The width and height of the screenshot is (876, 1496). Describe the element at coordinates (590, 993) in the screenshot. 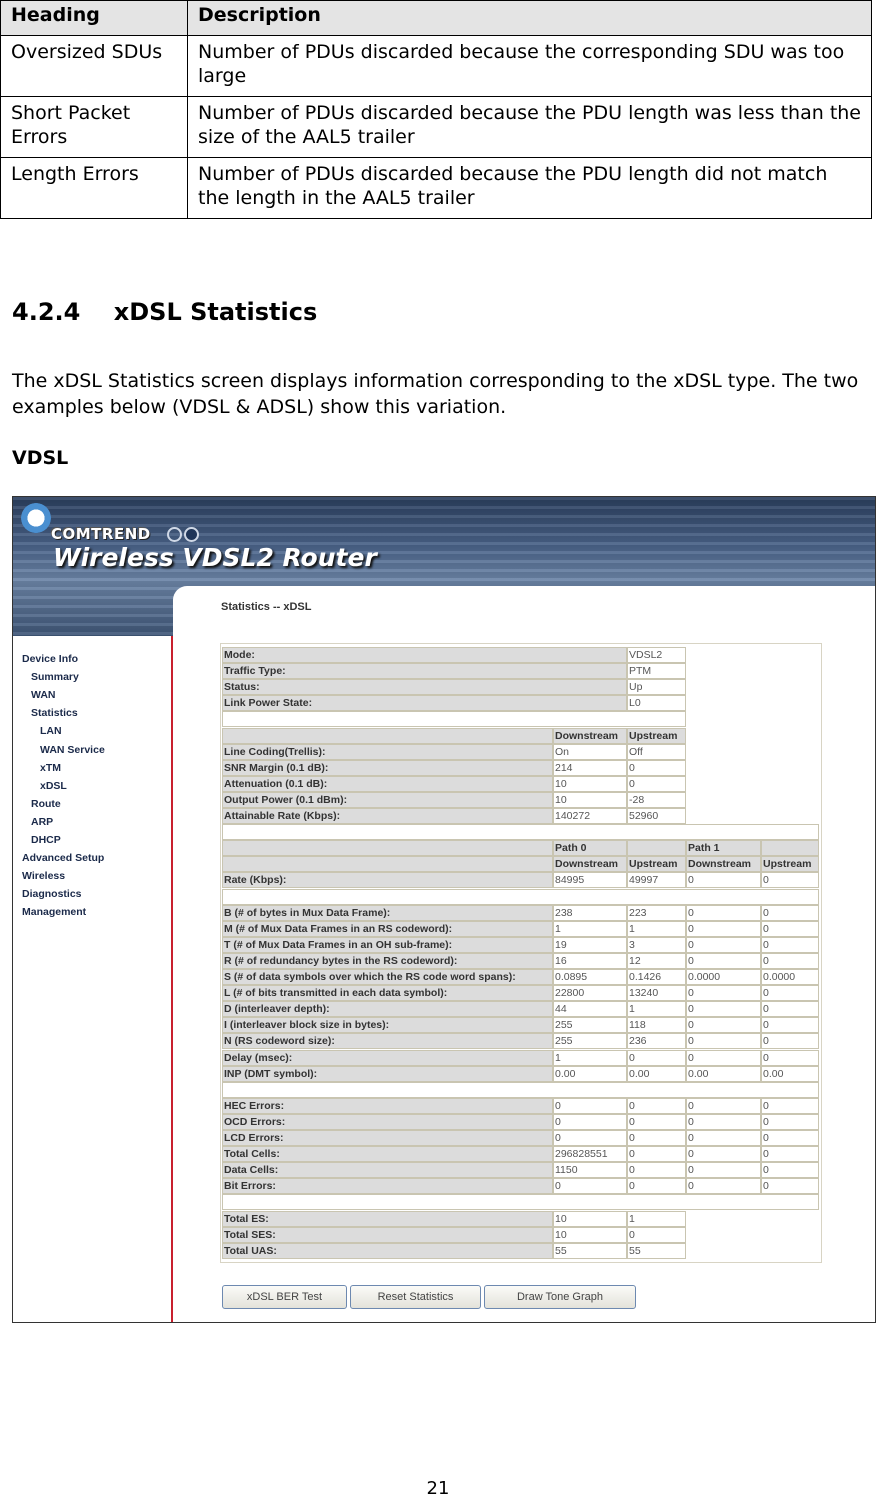

I see `stat-value: 22800` at that location.